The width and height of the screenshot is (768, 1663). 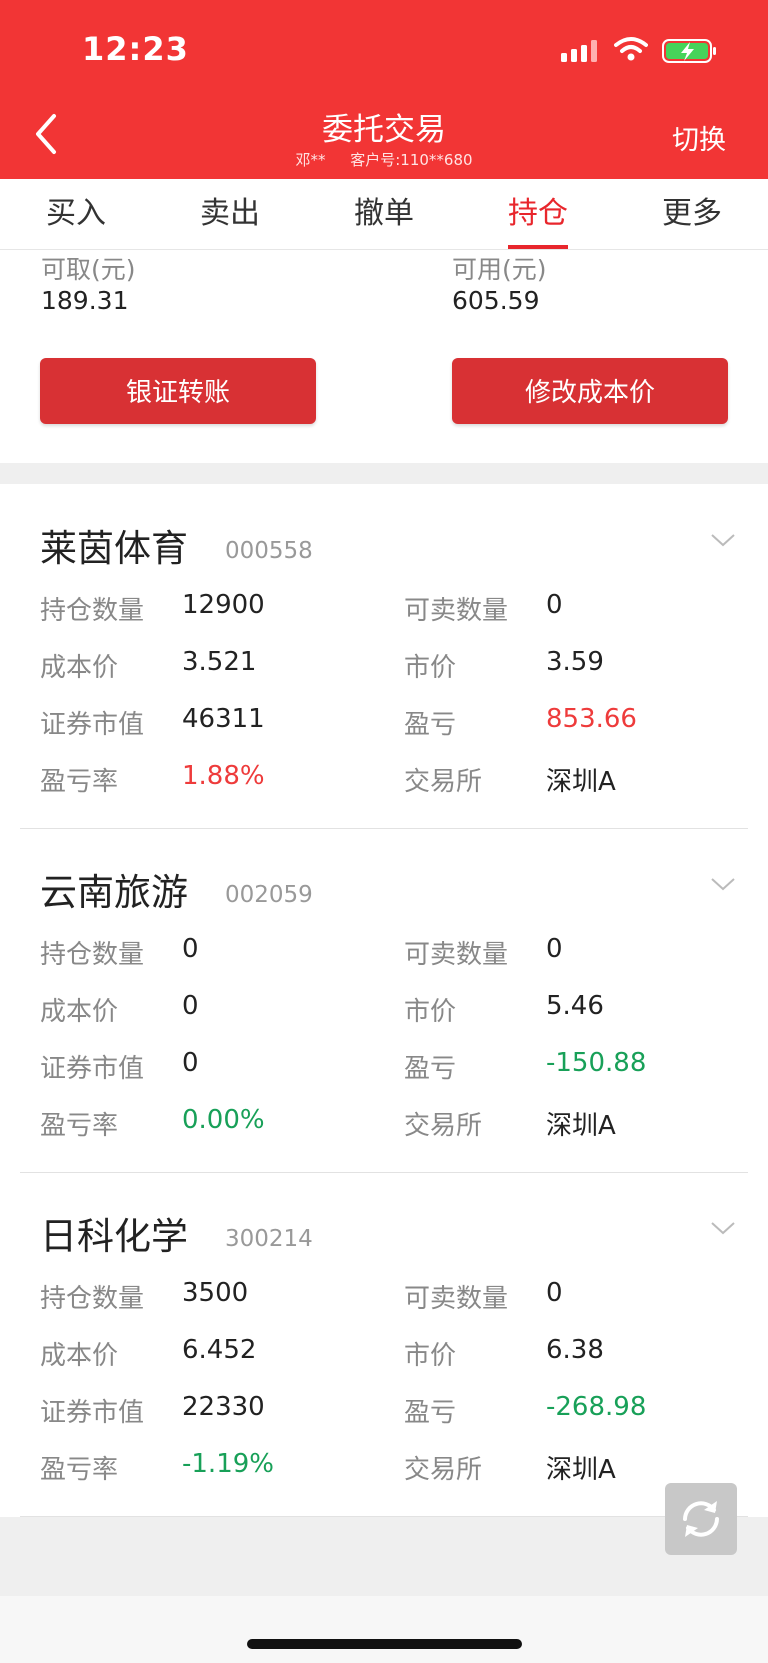 What do you see at coordinates (85, 300) in the screenshot?
I see `withdrawable-value: 189.31` at bounding box center [85, 300].